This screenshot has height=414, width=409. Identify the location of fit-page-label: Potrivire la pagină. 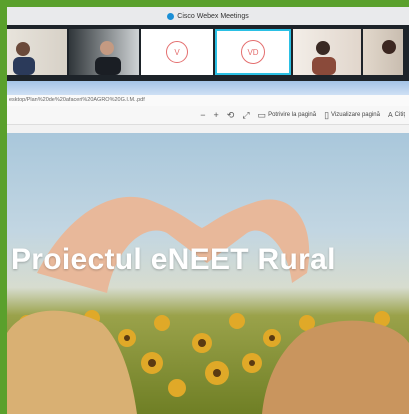
(292, 115).